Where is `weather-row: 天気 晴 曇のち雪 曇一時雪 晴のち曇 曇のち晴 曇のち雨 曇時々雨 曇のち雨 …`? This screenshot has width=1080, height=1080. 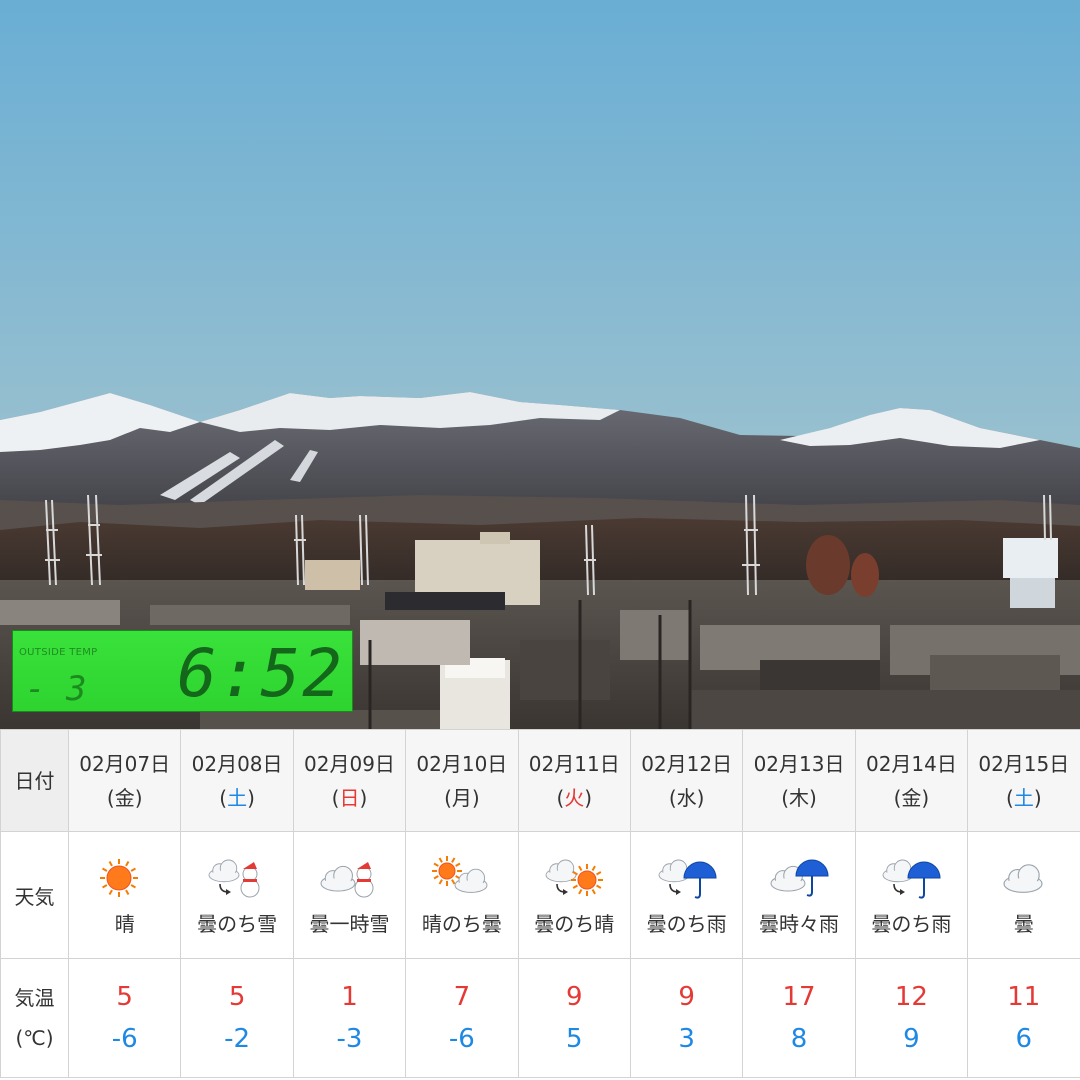
weather-row: 天気 晴 曇のち雪 曇一時雪 晴のち曇 曇のち晴 曇のち雨 曇時々雨 曇のち雨 … is located at coordinates (540, 895).